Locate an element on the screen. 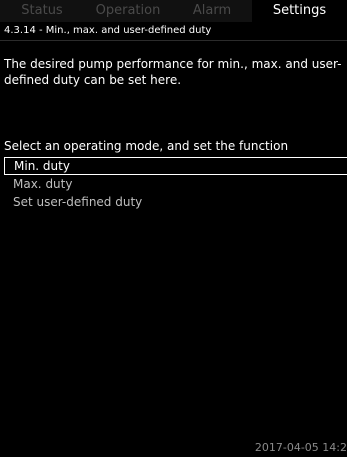 The height and width of the screenshot is (457, 347). header-divider is located at coordinates (173, 40).